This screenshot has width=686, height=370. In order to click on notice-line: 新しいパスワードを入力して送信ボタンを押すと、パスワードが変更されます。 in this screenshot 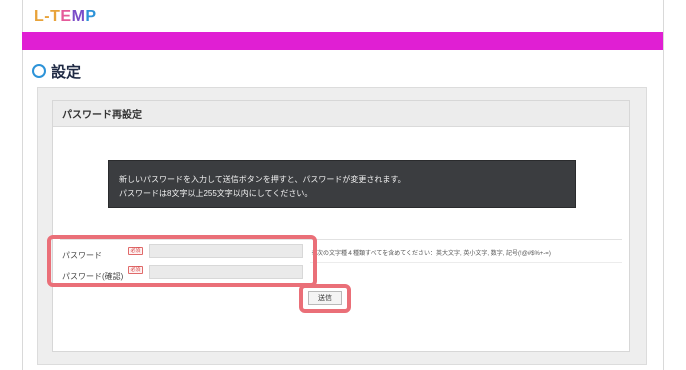, I will do `click(262, 179)`.